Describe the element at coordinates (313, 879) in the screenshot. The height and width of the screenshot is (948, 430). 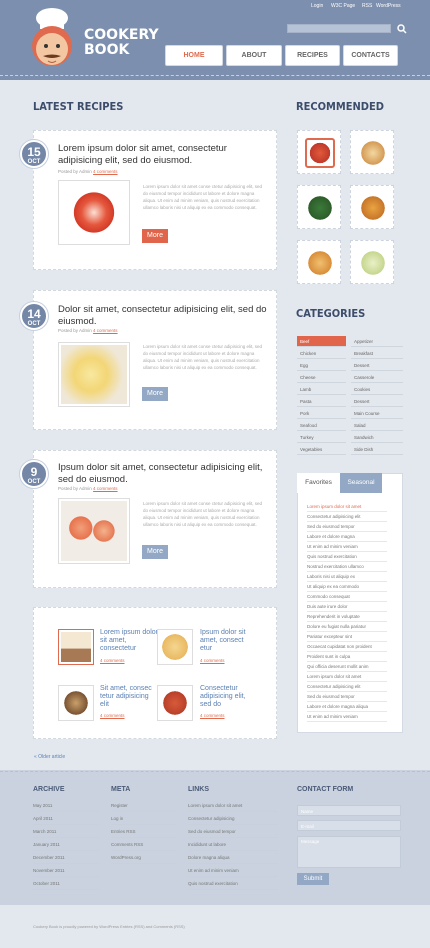
I see `submit-button: Submit` at that location.